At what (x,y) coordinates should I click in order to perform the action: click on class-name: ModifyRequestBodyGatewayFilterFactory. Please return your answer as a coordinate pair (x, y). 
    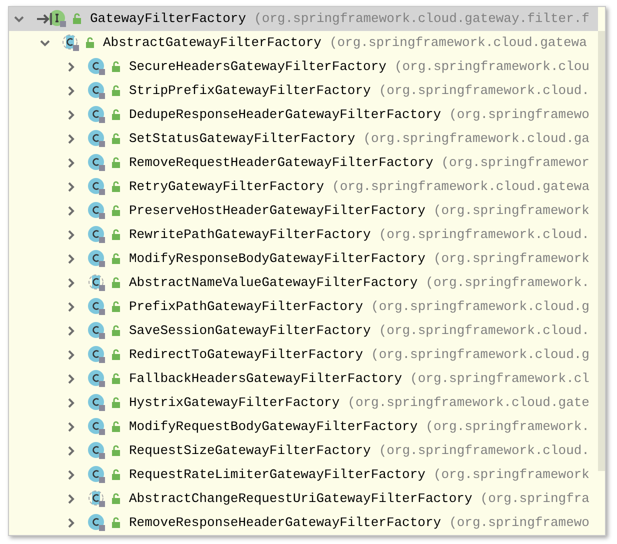
    Looking at the image, I should click on (273, 427).